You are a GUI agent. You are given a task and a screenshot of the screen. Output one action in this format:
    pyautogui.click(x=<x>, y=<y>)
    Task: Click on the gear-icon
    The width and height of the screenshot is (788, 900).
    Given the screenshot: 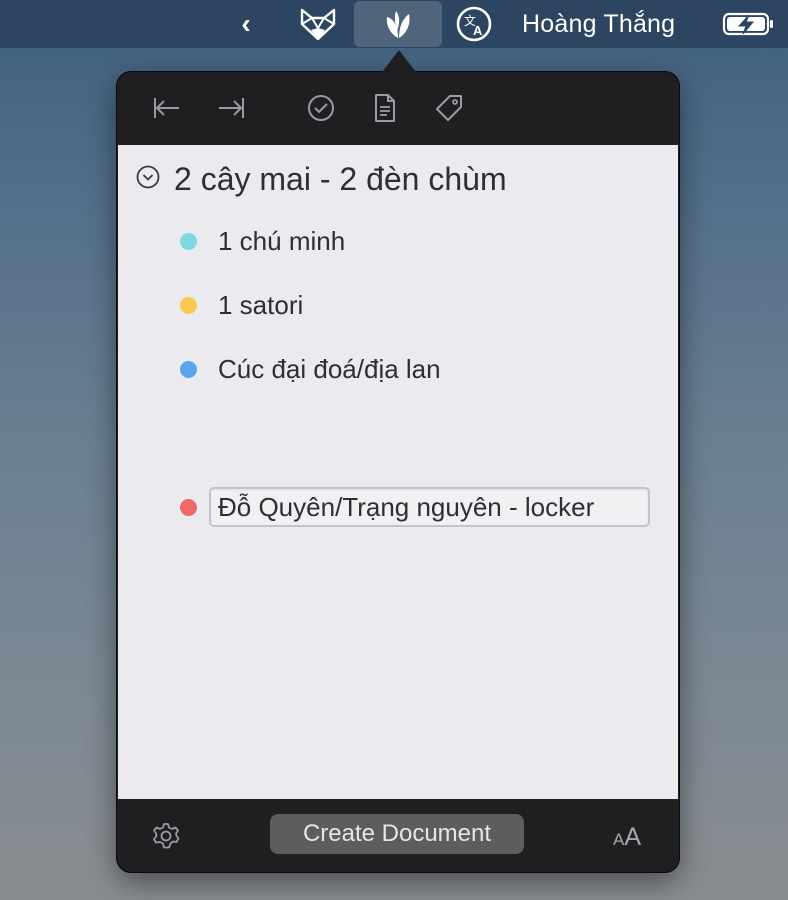 What is the action you would take?
    pyautogui.click(x=166, y=836)
    